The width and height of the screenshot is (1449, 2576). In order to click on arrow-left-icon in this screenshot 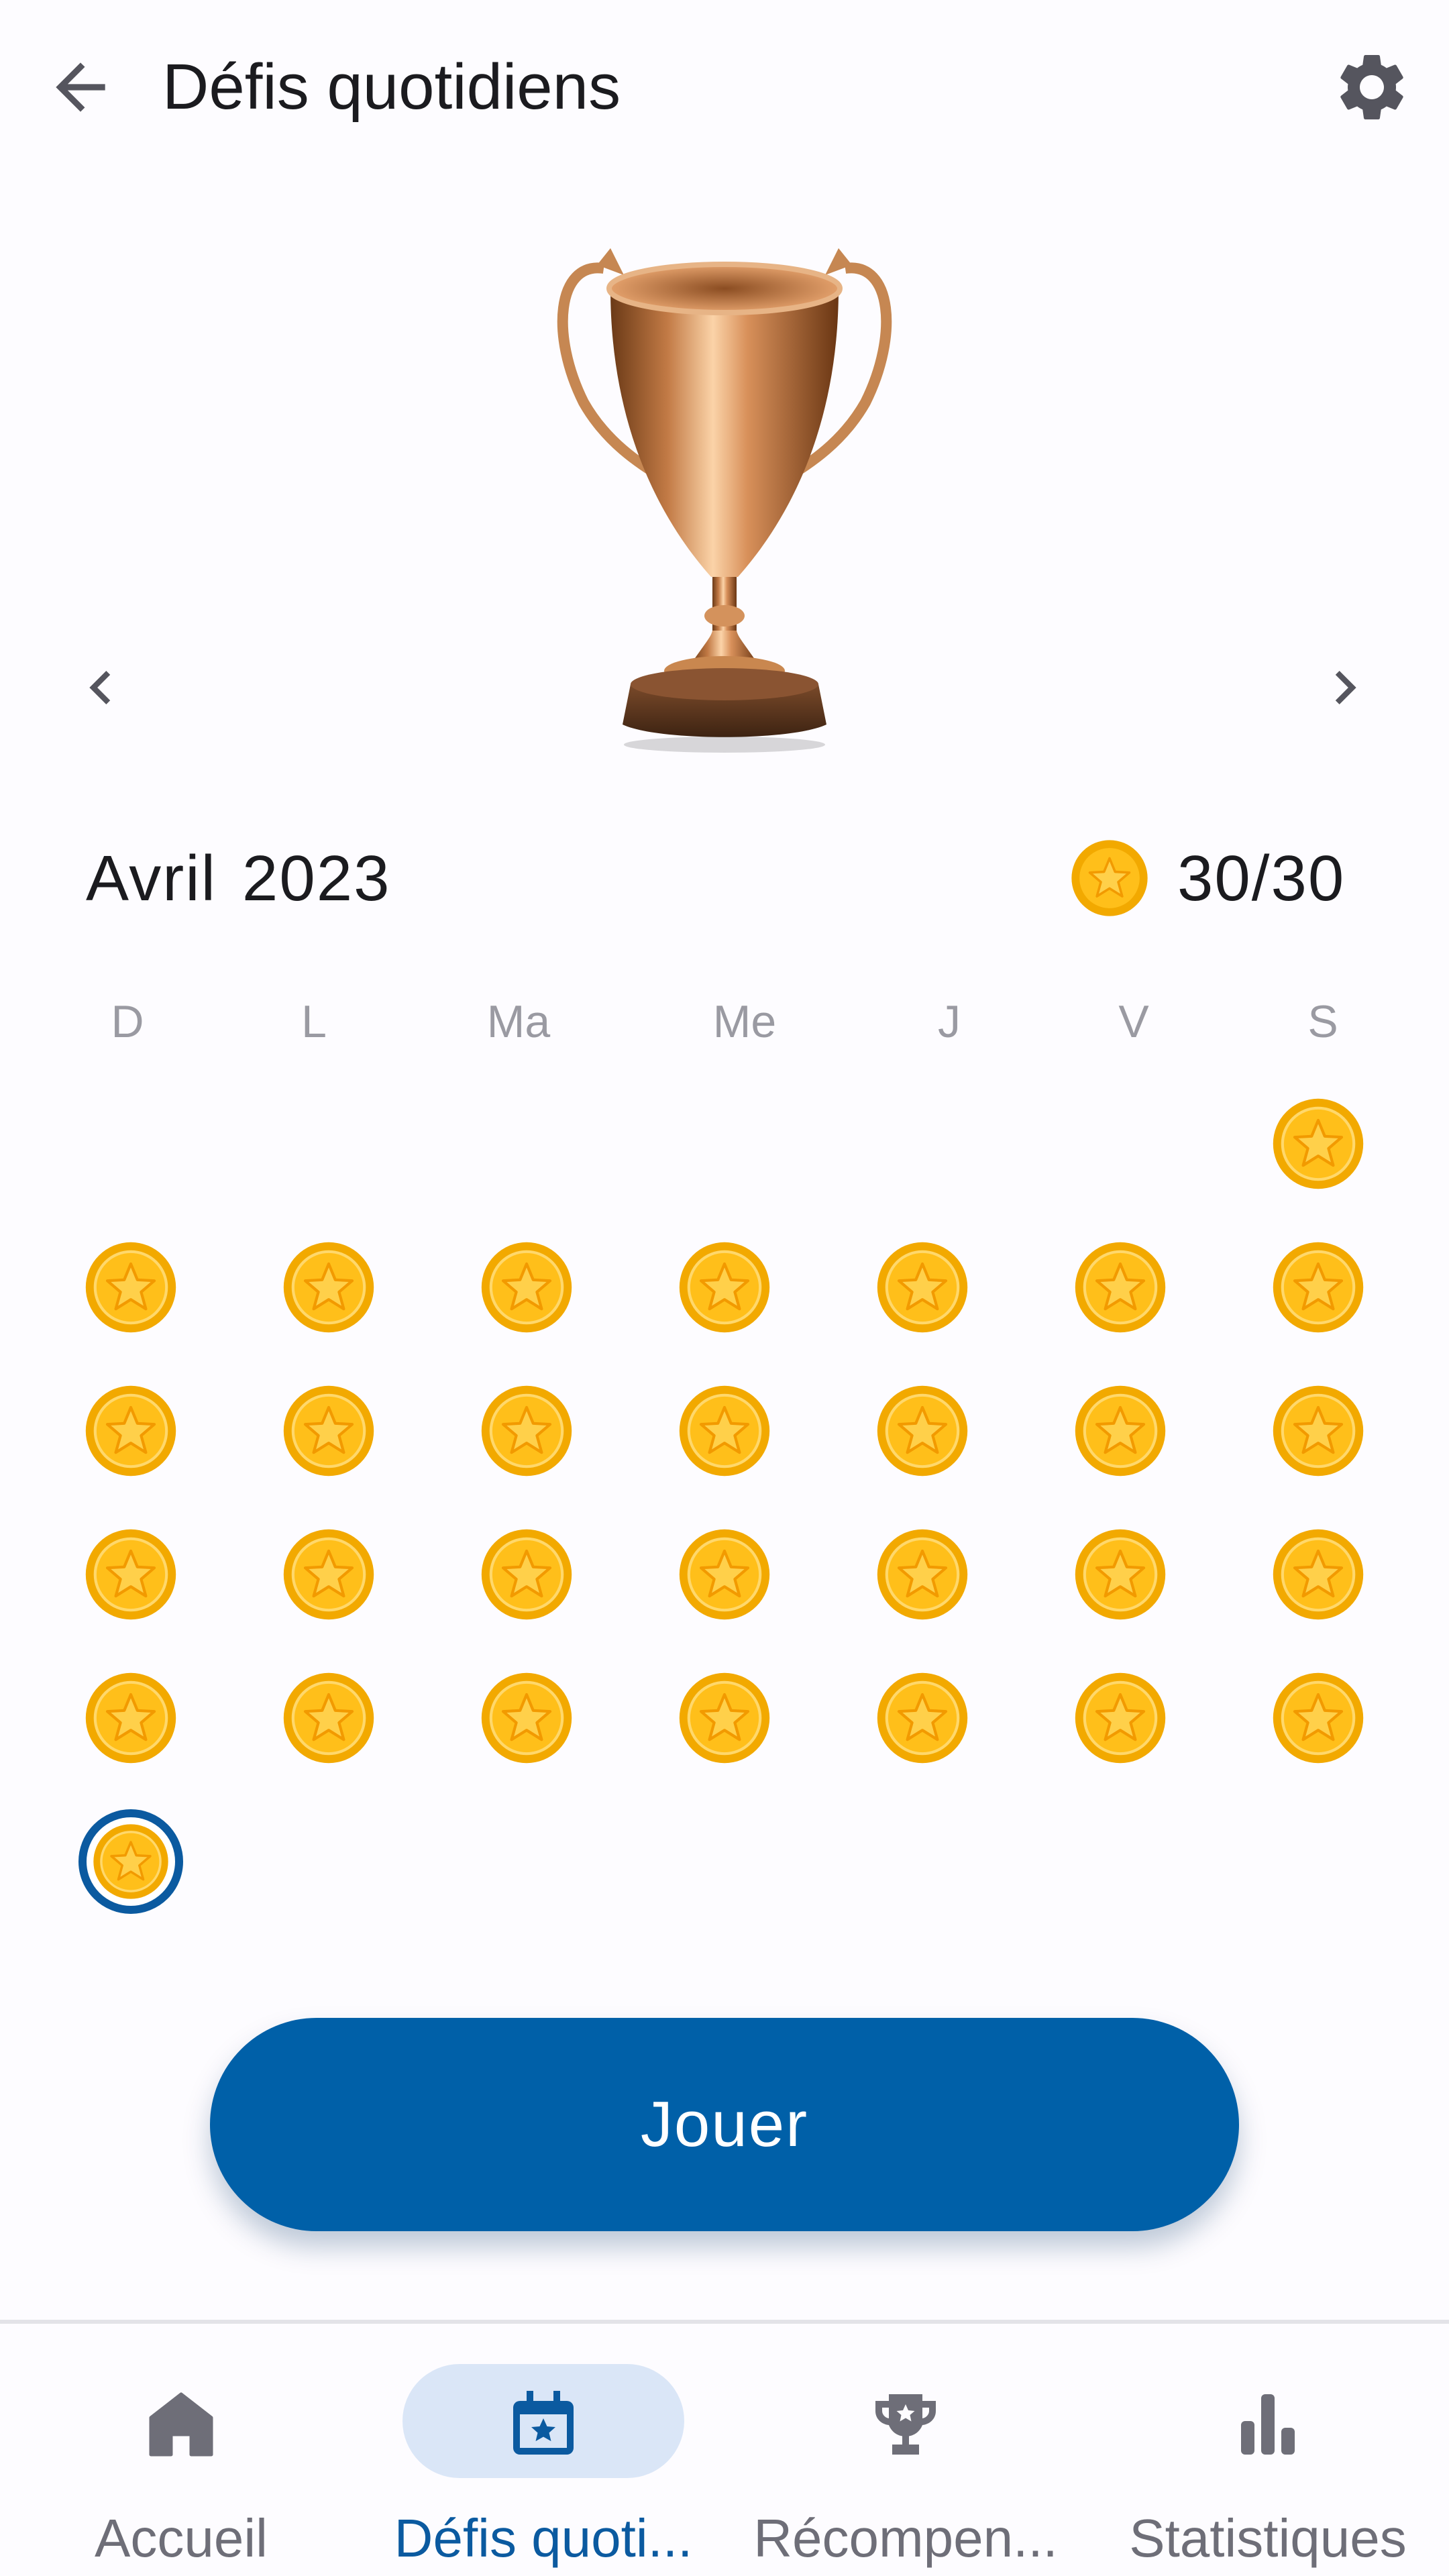, I will do `click(80, 87)`.